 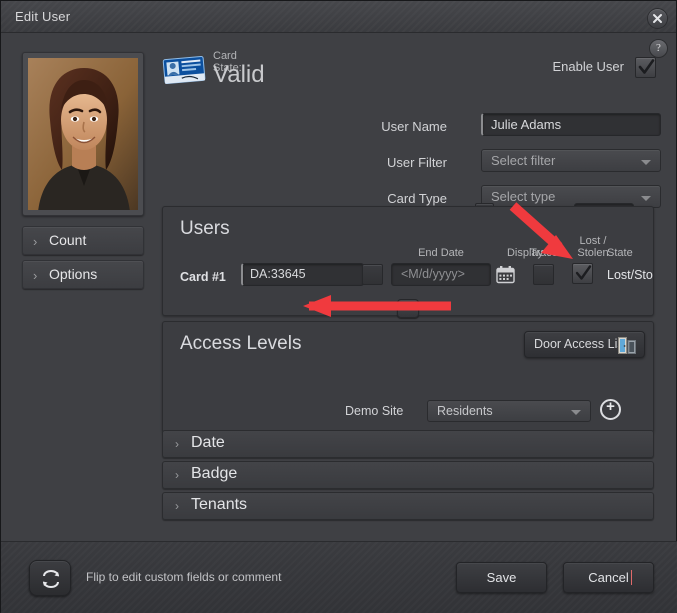 I want to click on user-photo, so click(x=83, y=134).